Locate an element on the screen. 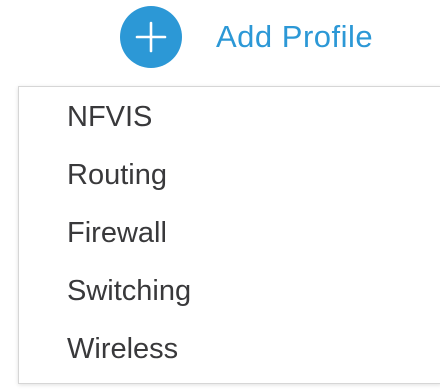 The image size is (440, 390). menu-item-firewall: Firewall is located at coordinates (117, 233).